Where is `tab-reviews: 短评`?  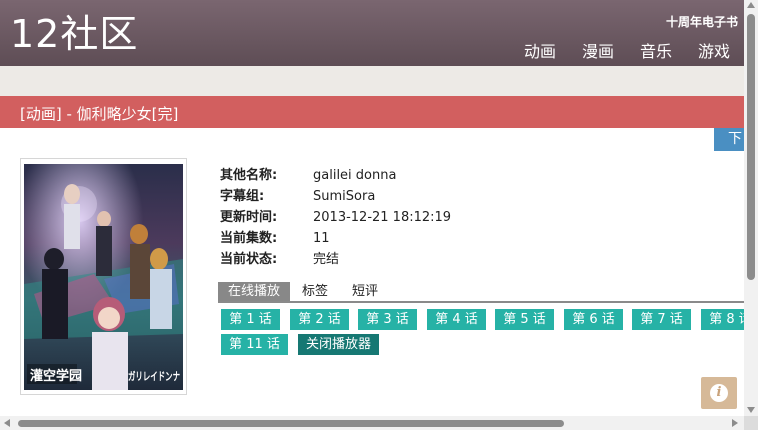 tab-reviews: 短评 is located at coordinates (365, 291).